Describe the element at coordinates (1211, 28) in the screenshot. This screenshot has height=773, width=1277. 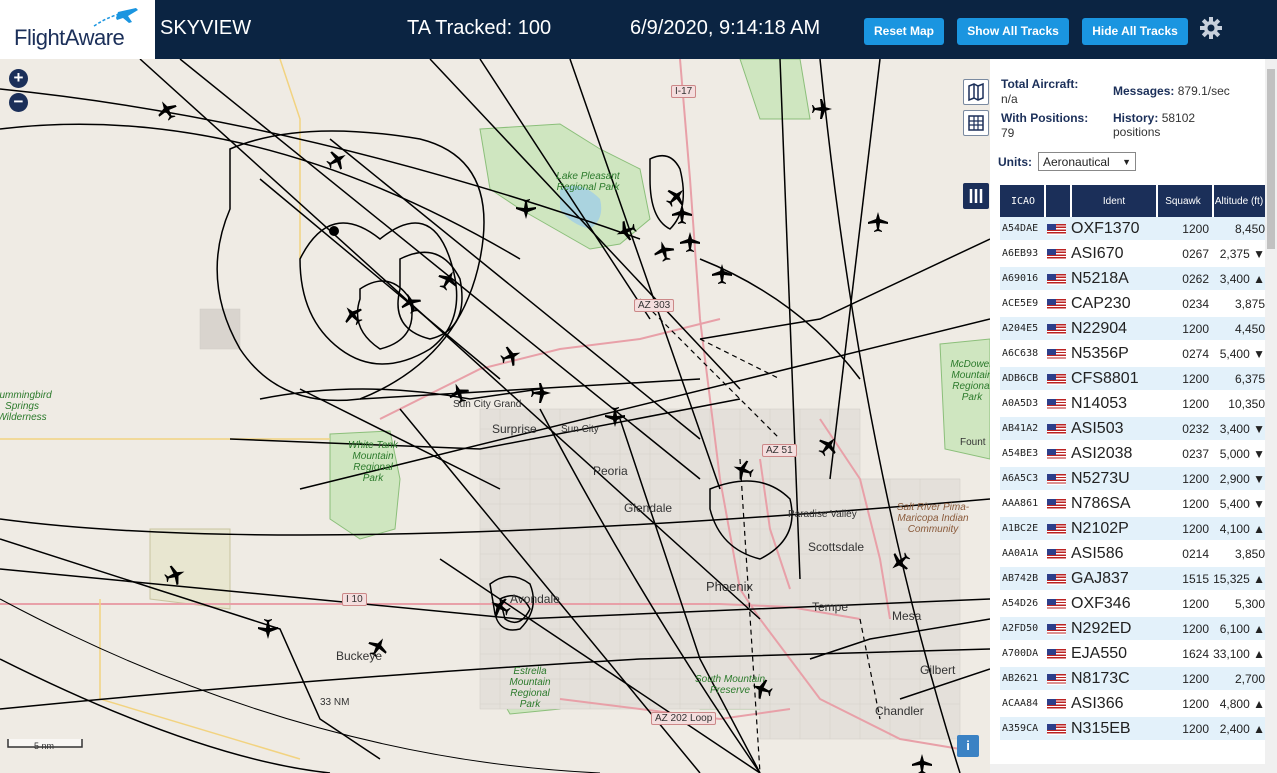
I see `gear-icon` at that location.